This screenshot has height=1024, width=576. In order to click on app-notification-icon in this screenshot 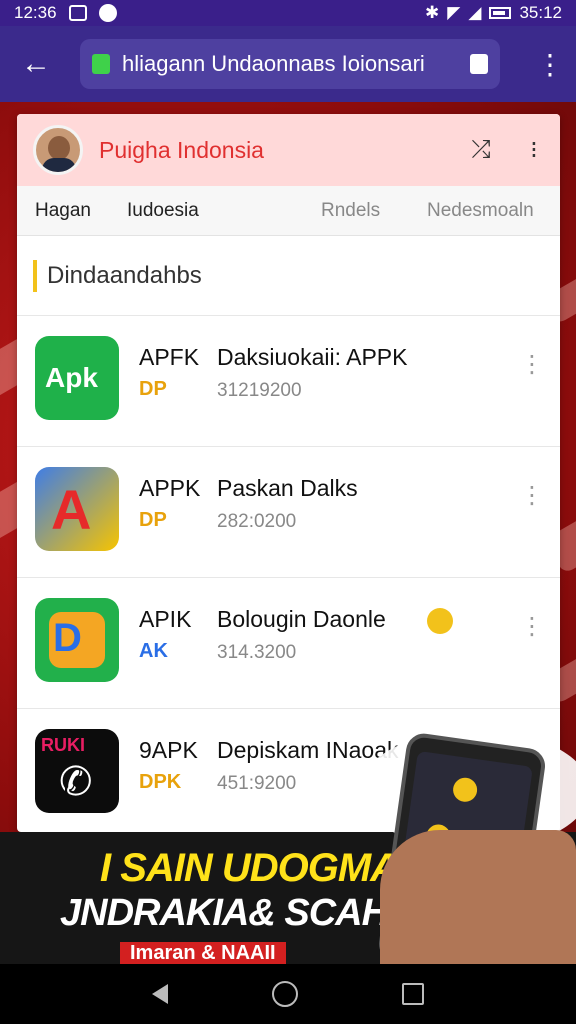, I will do `click(107, 13)`.